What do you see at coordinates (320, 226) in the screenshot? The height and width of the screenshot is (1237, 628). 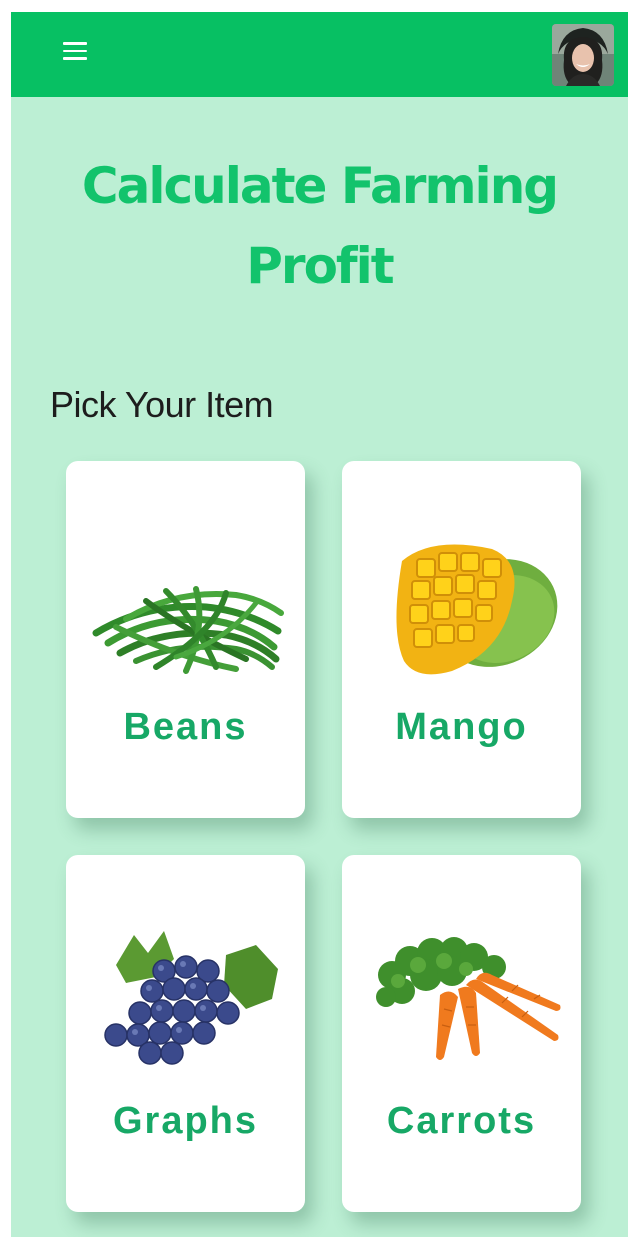 I see `page-title: Calculate Farming Profit` at bounding box center [320, 226].